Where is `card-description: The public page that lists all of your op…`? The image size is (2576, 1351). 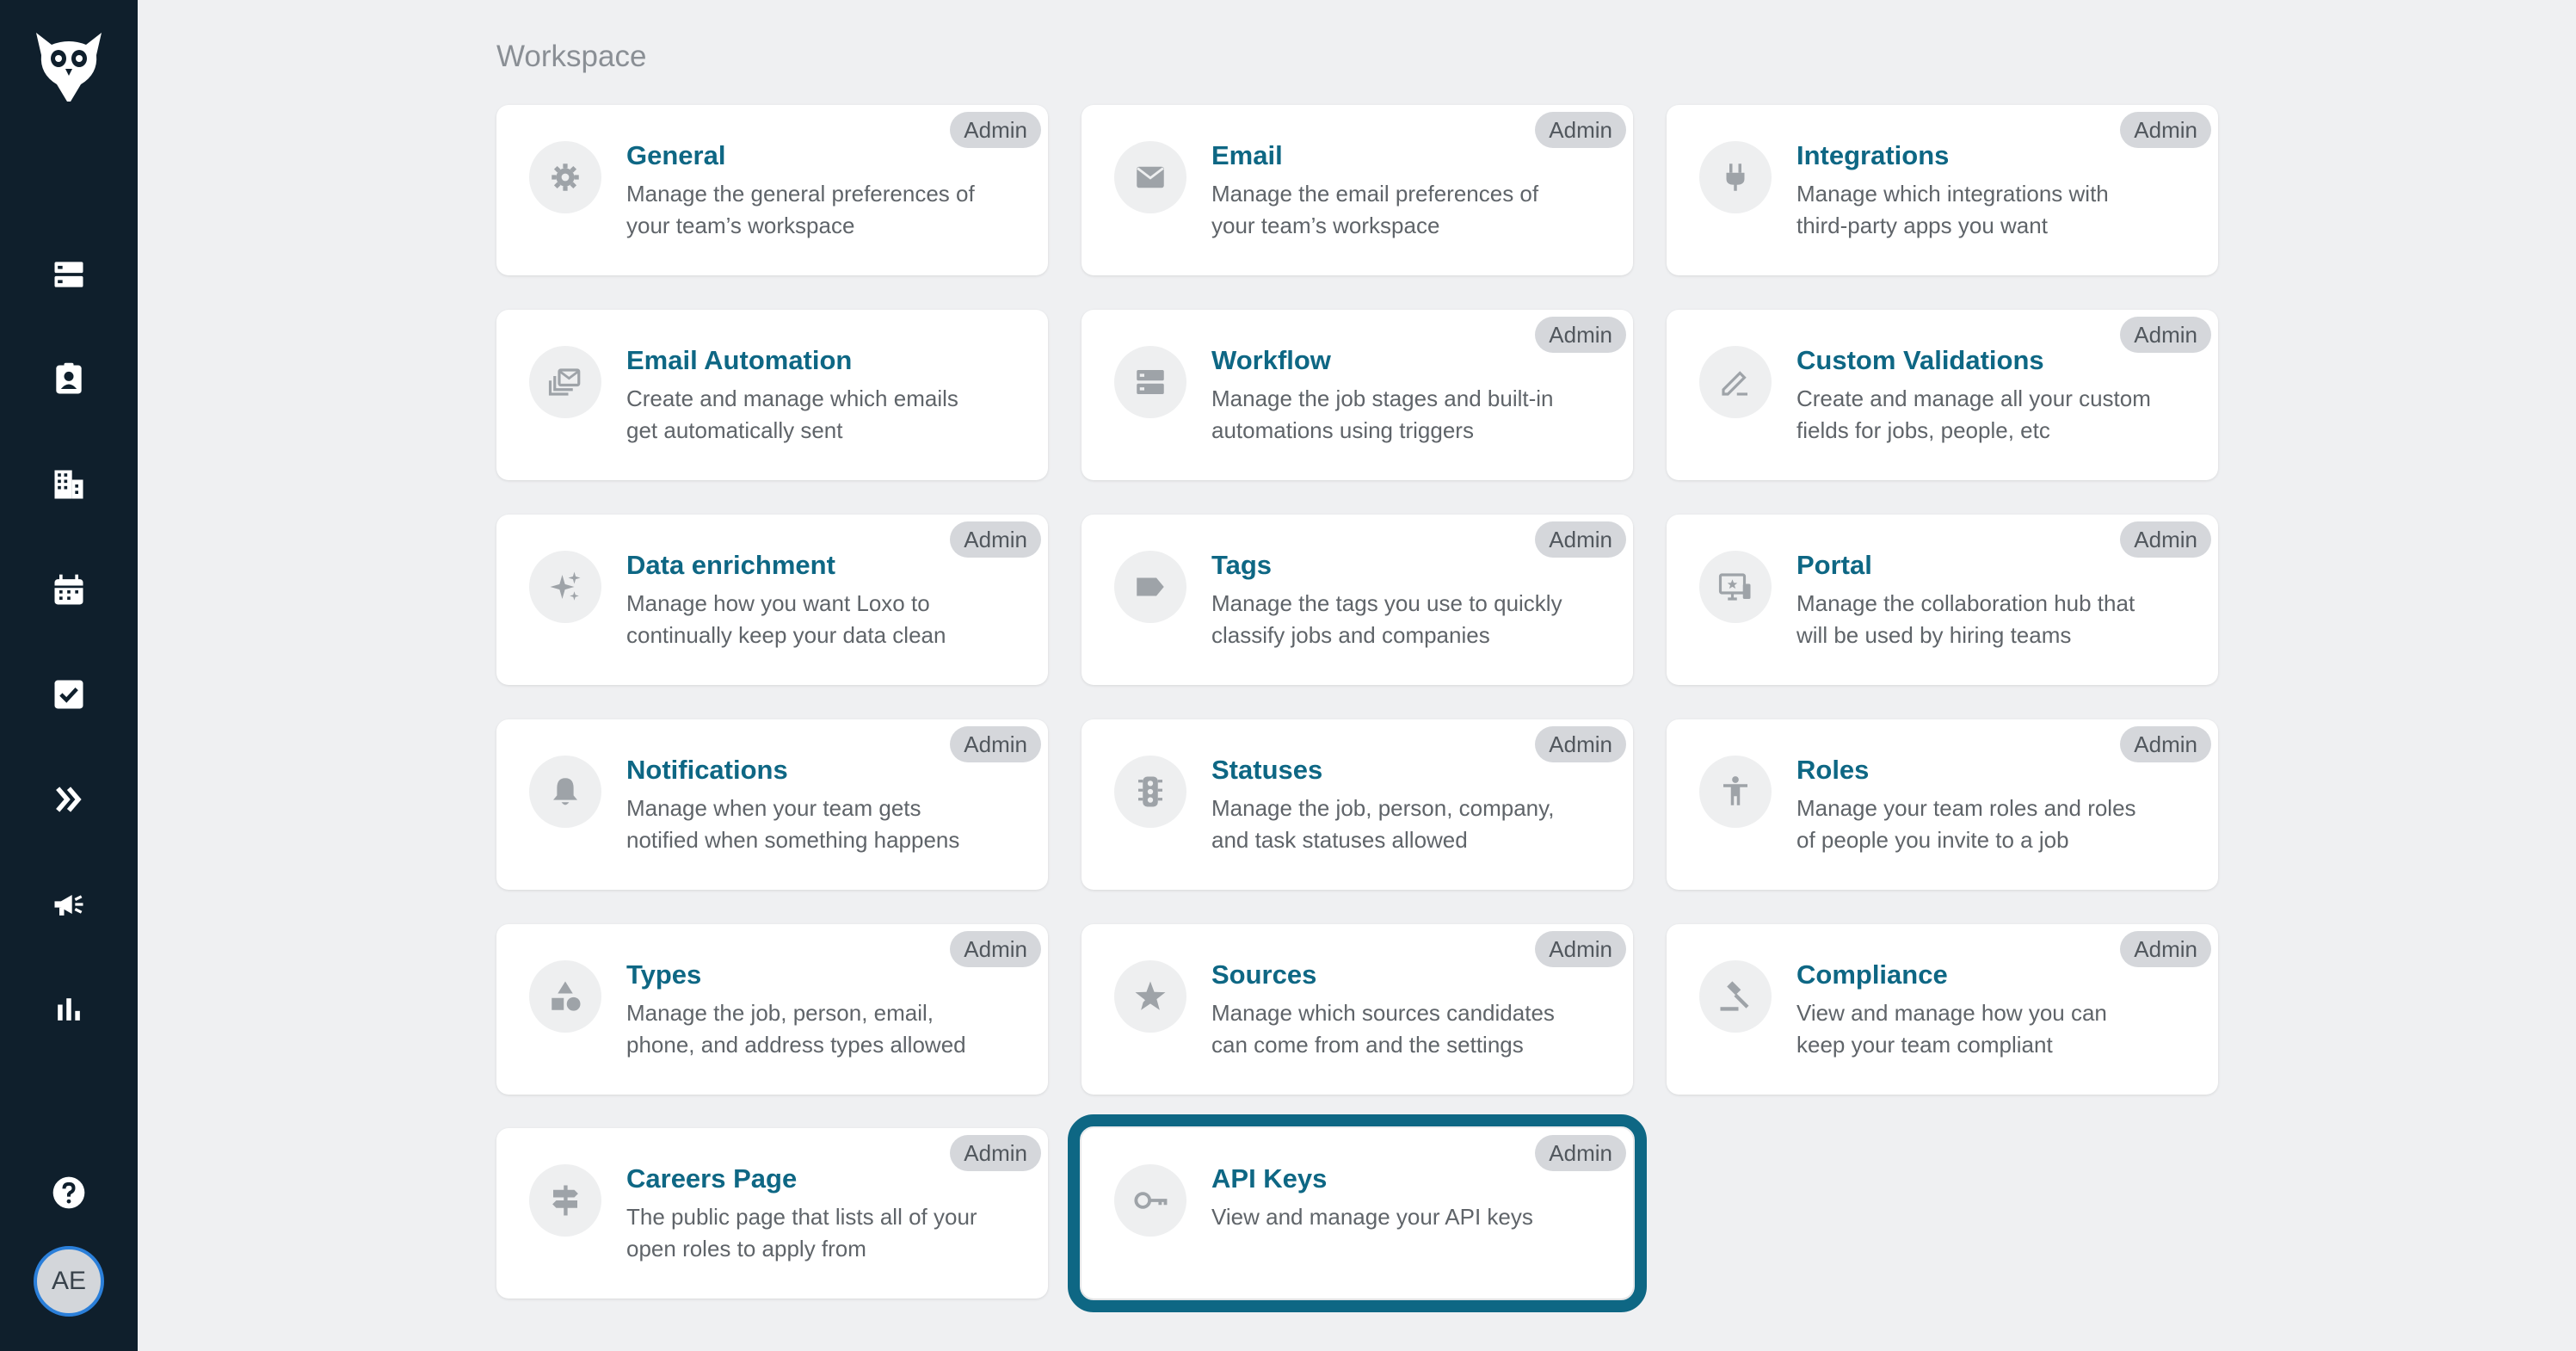 card-description: The public page that lists all of your op… is located at coordinates (802, 1233).